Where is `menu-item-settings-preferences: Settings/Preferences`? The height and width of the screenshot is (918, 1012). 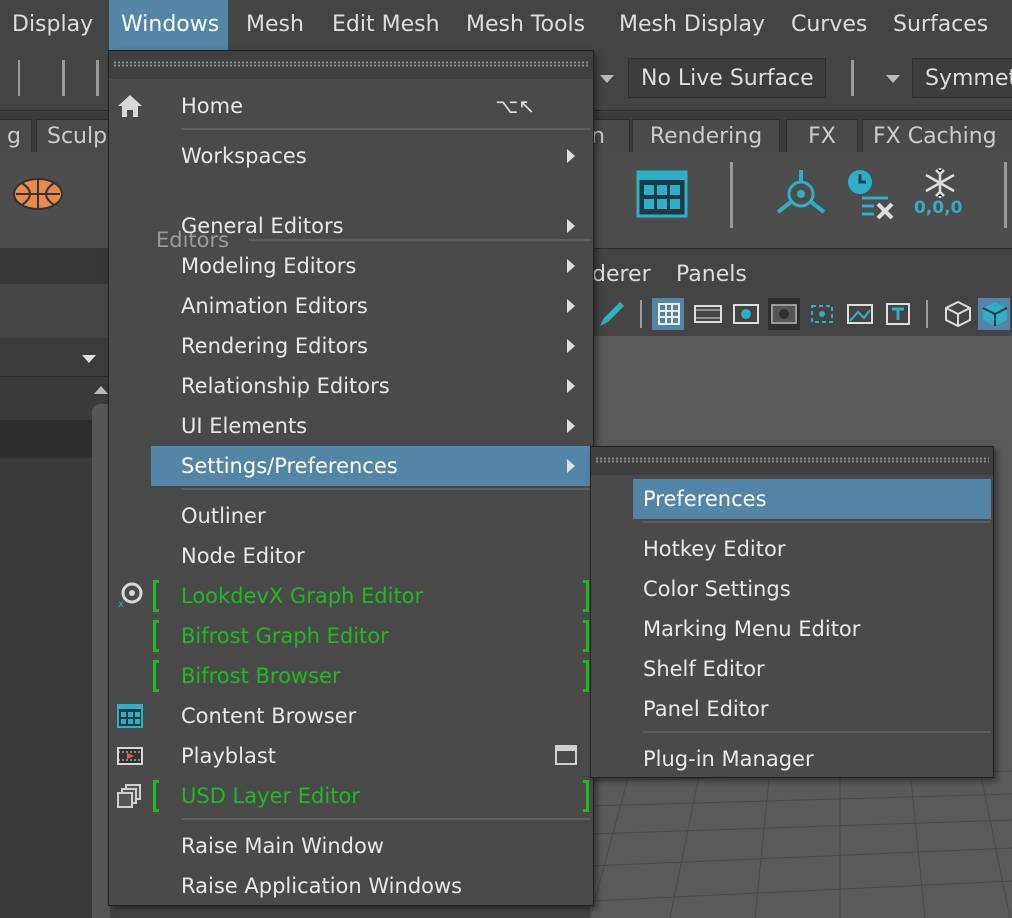
menu-item-settings-preferences: Settings/Preferences is located at coordinates (371, 466).